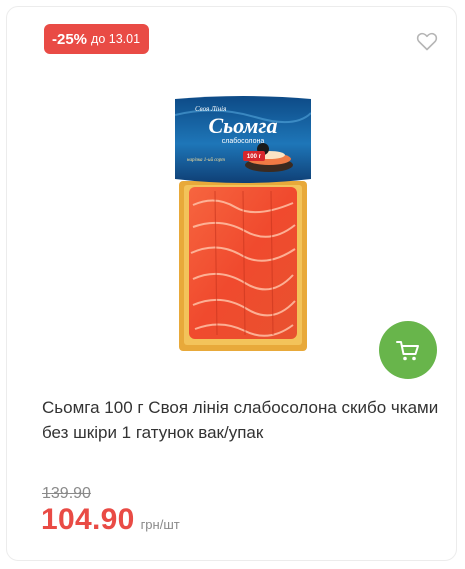 The height and width of the screenshot is (569, 465). I want to click on discount-until: до 13.01, so click(116, 39).